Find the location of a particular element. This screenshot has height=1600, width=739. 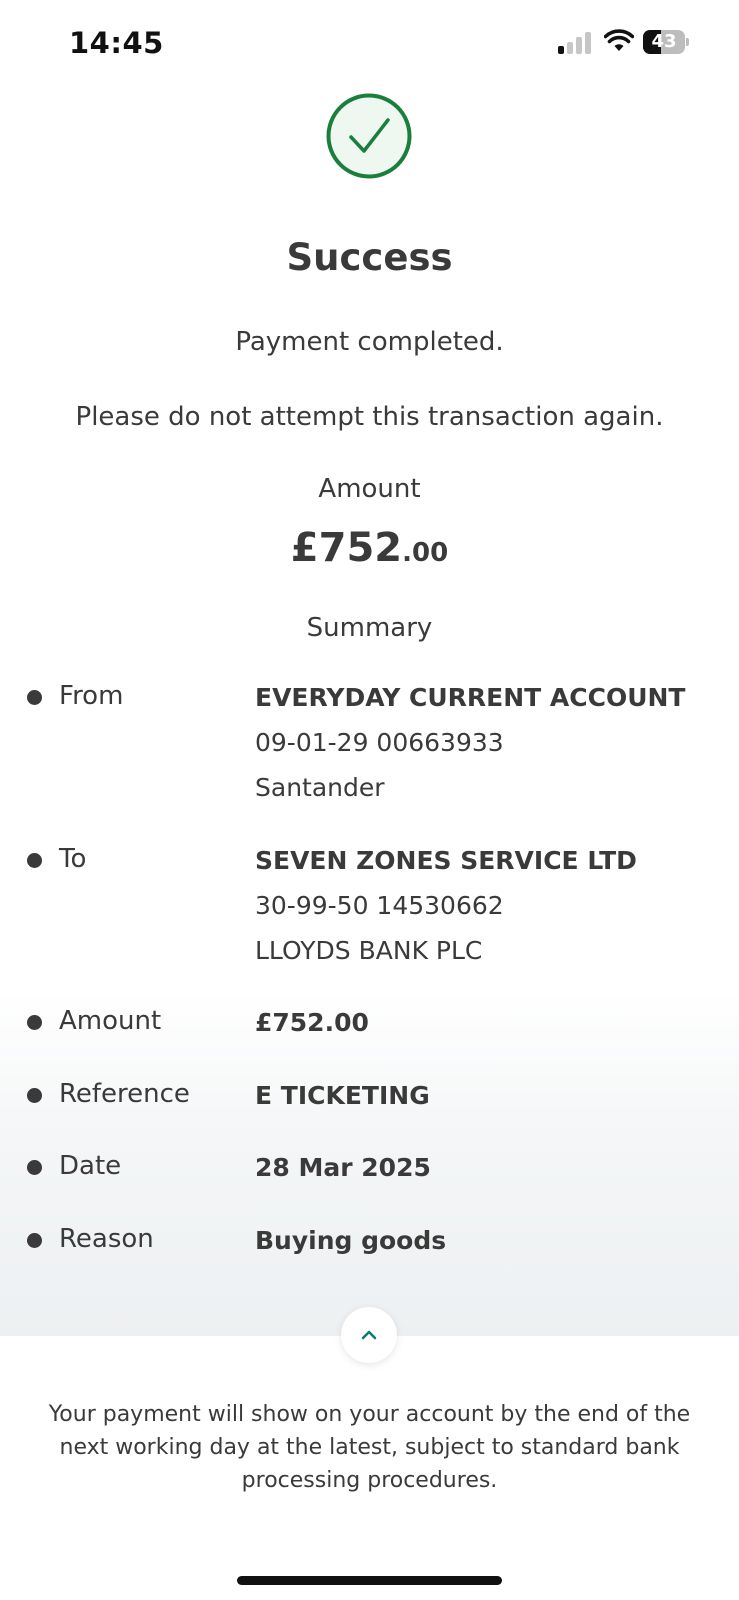

reference-label: Reference is located at coordinates (124, 1094).